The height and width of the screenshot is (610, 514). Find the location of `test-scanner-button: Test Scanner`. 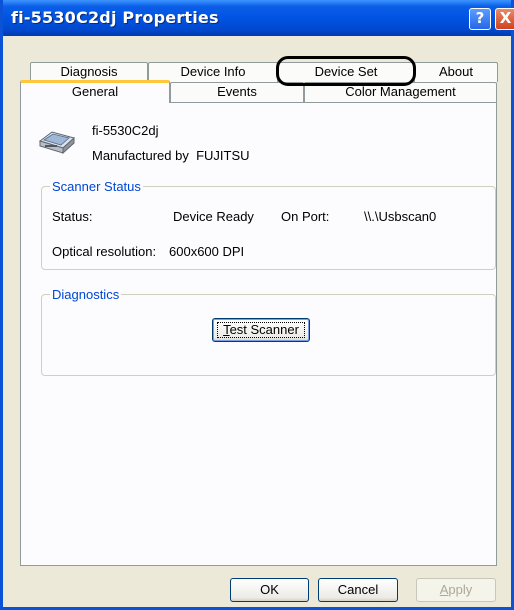

test-scanner-button: Test Scanner is located at coordinates (261, 330).